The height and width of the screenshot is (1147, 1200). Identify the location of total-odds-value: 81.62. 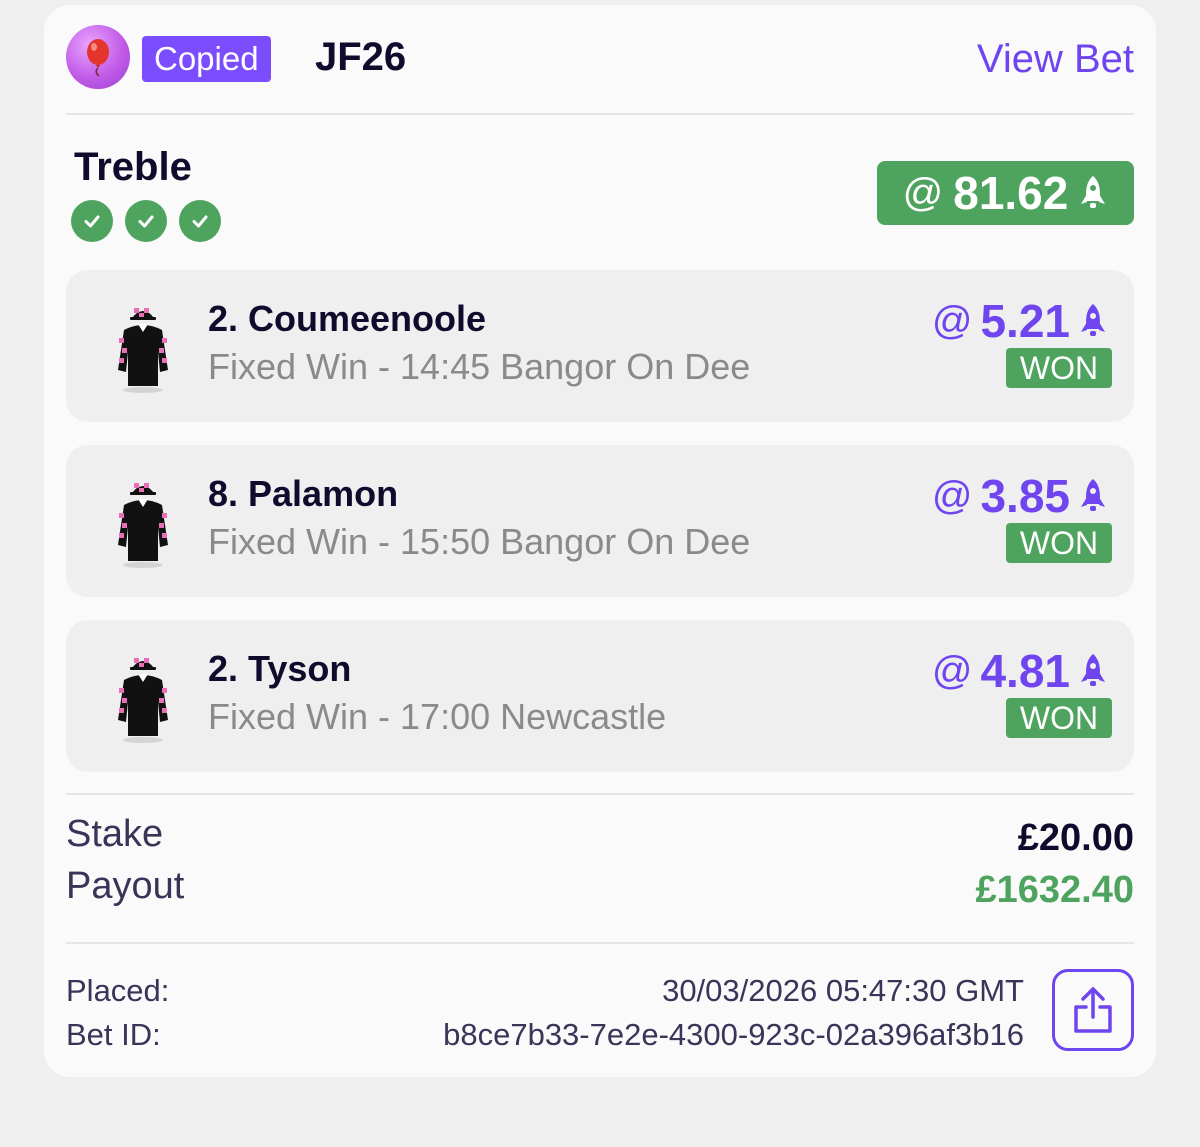
(1011, 193).